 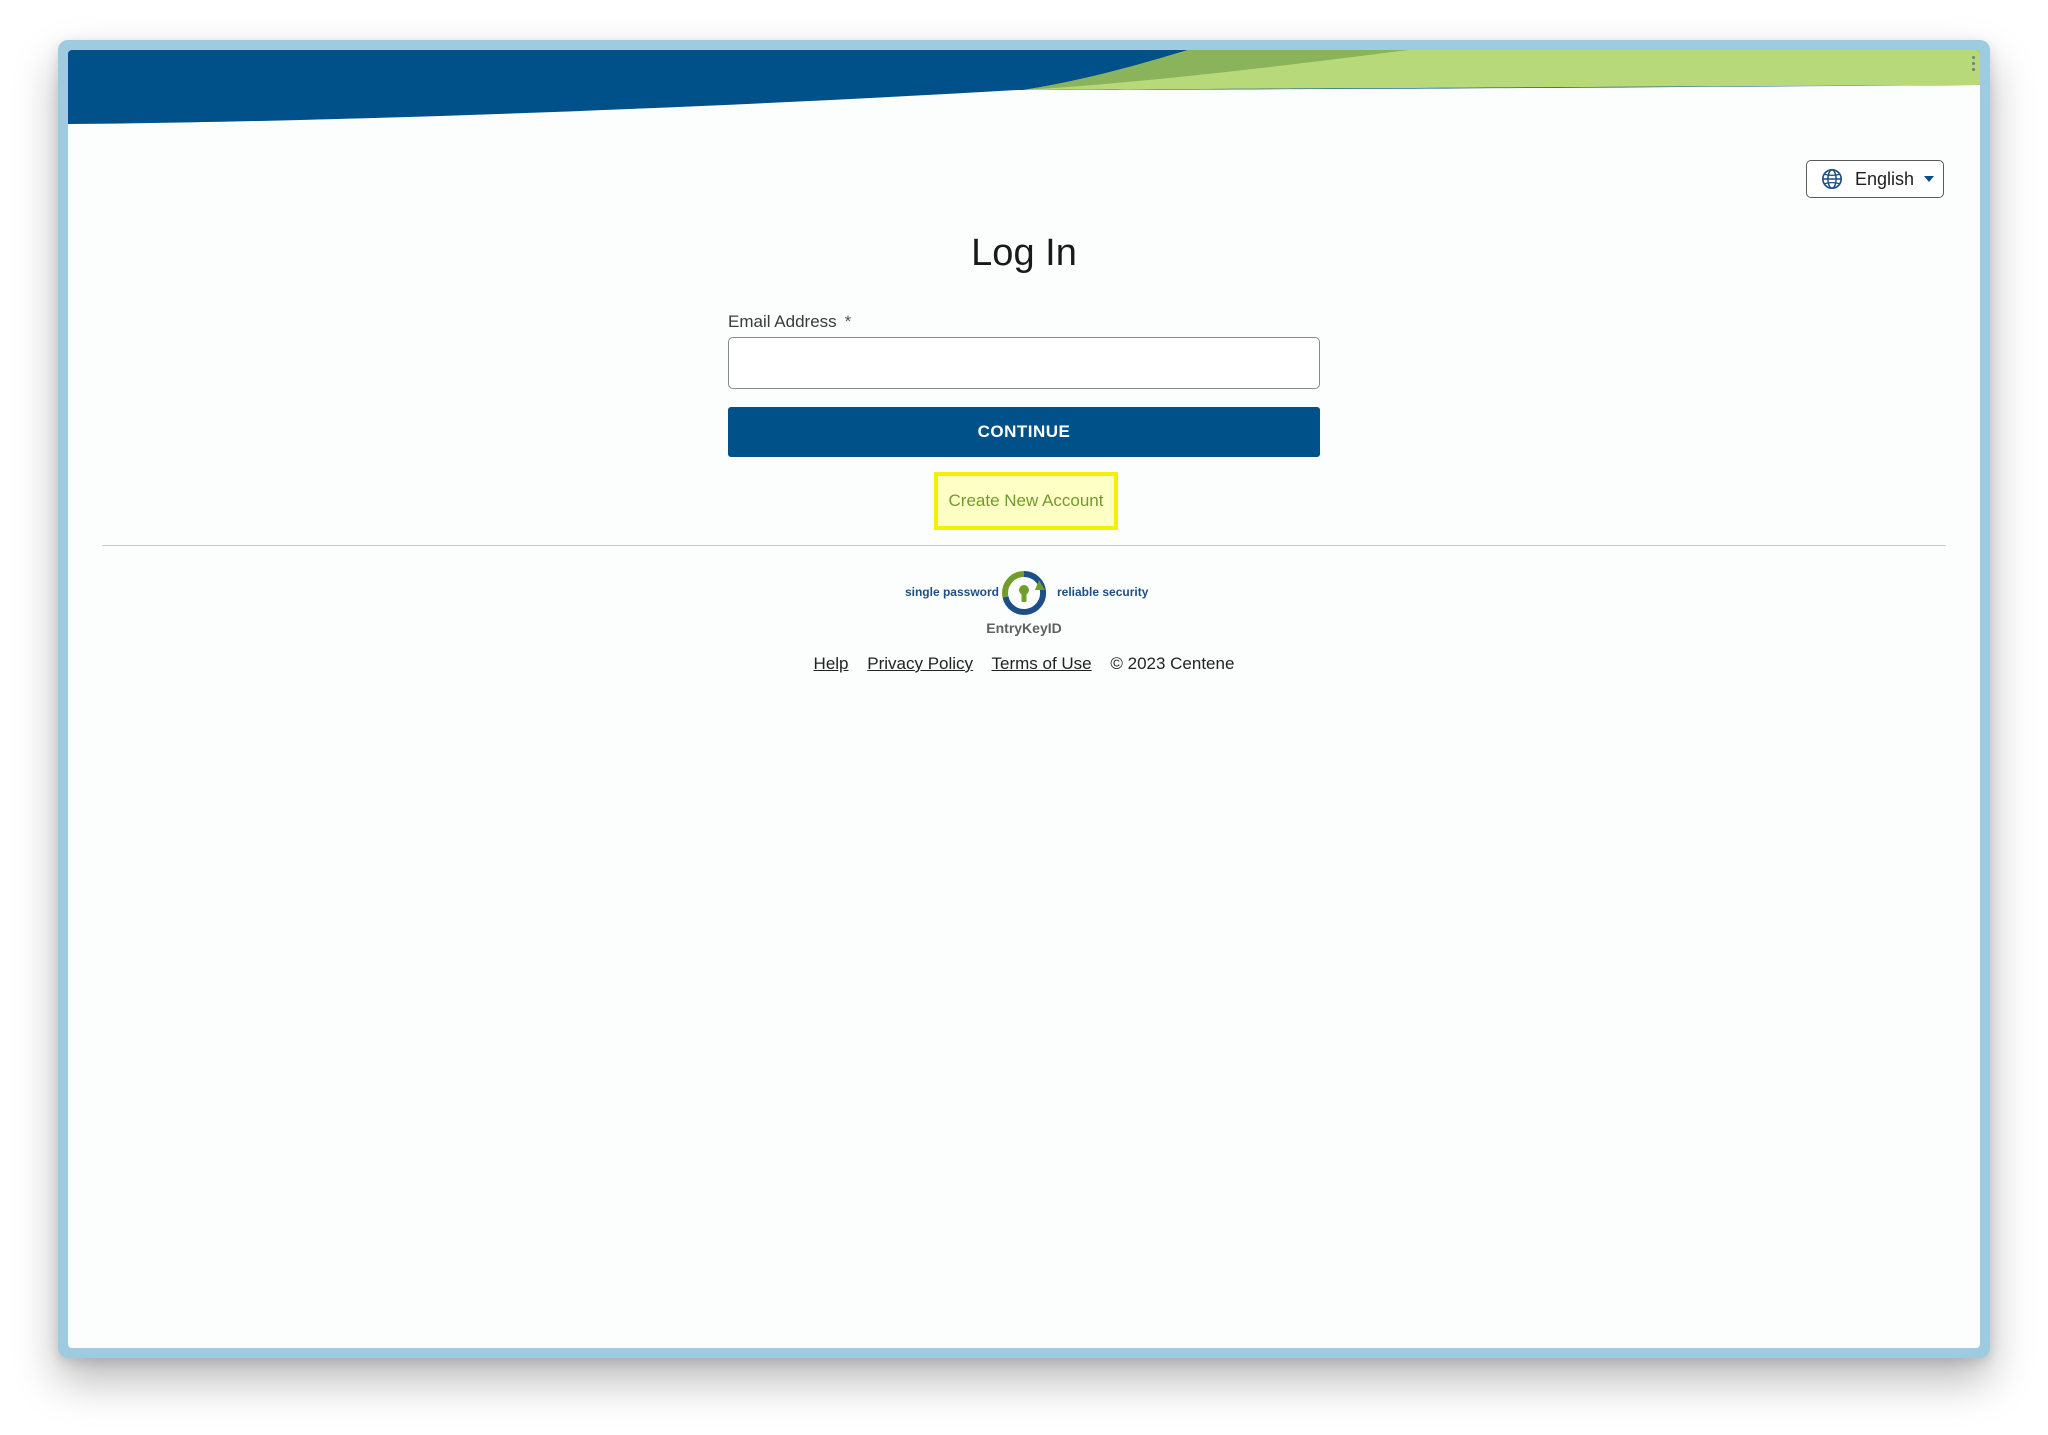 I want to click on tagline-right: reliable security, so click(x=1103, y=592).